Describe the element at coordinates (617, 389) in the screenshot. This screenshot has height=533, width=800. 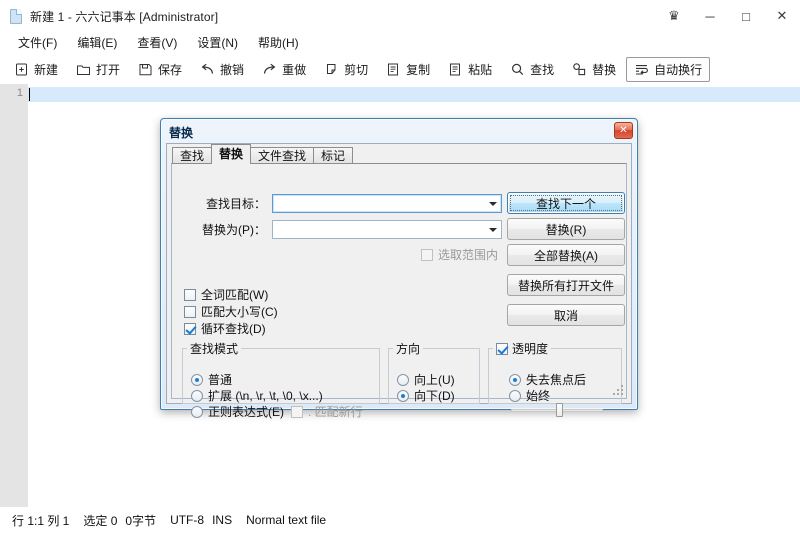
I see `resize-grip` at that location.